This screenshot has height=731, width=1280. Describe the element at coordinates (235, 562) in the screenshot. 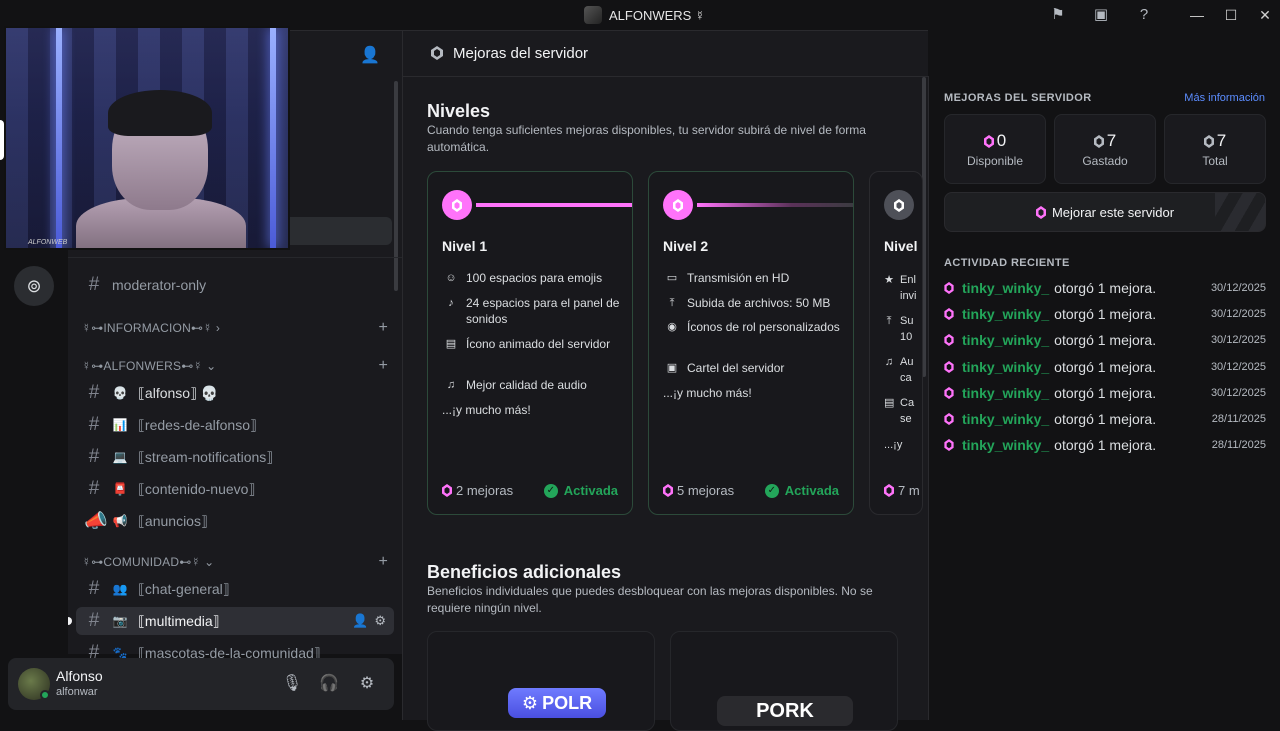

I see `category-comunidad: ☿⊶COMUNIDAD⊷☿ ⌄ +` at that location.